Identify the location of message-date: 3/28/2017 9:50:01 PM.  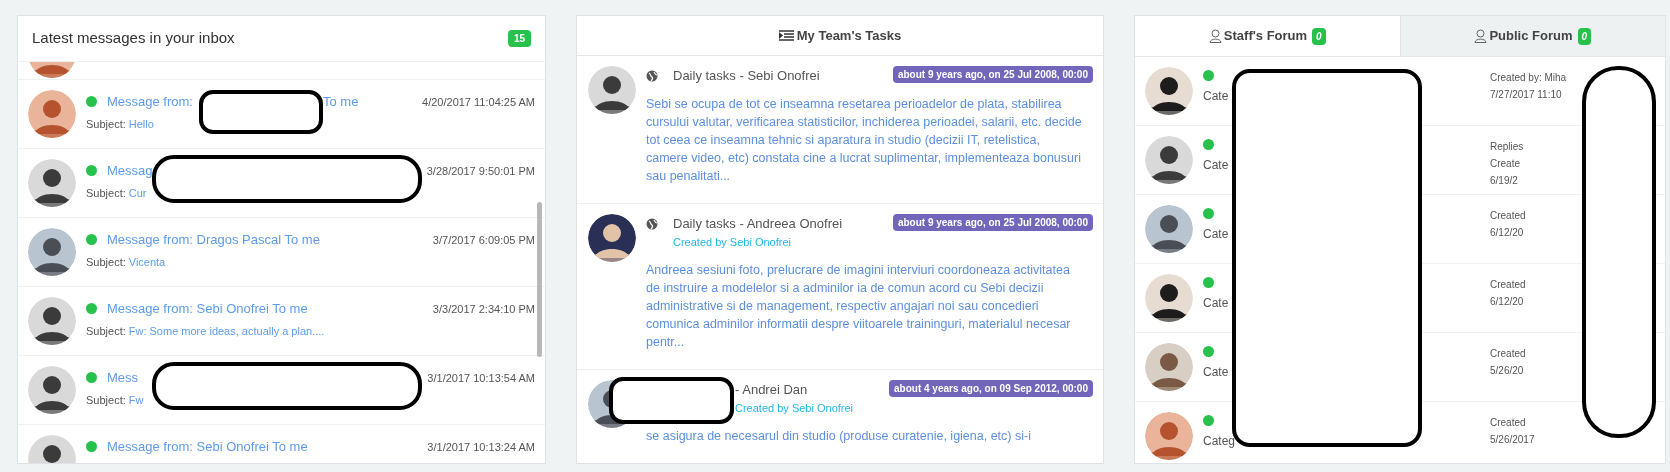
(480, 171).